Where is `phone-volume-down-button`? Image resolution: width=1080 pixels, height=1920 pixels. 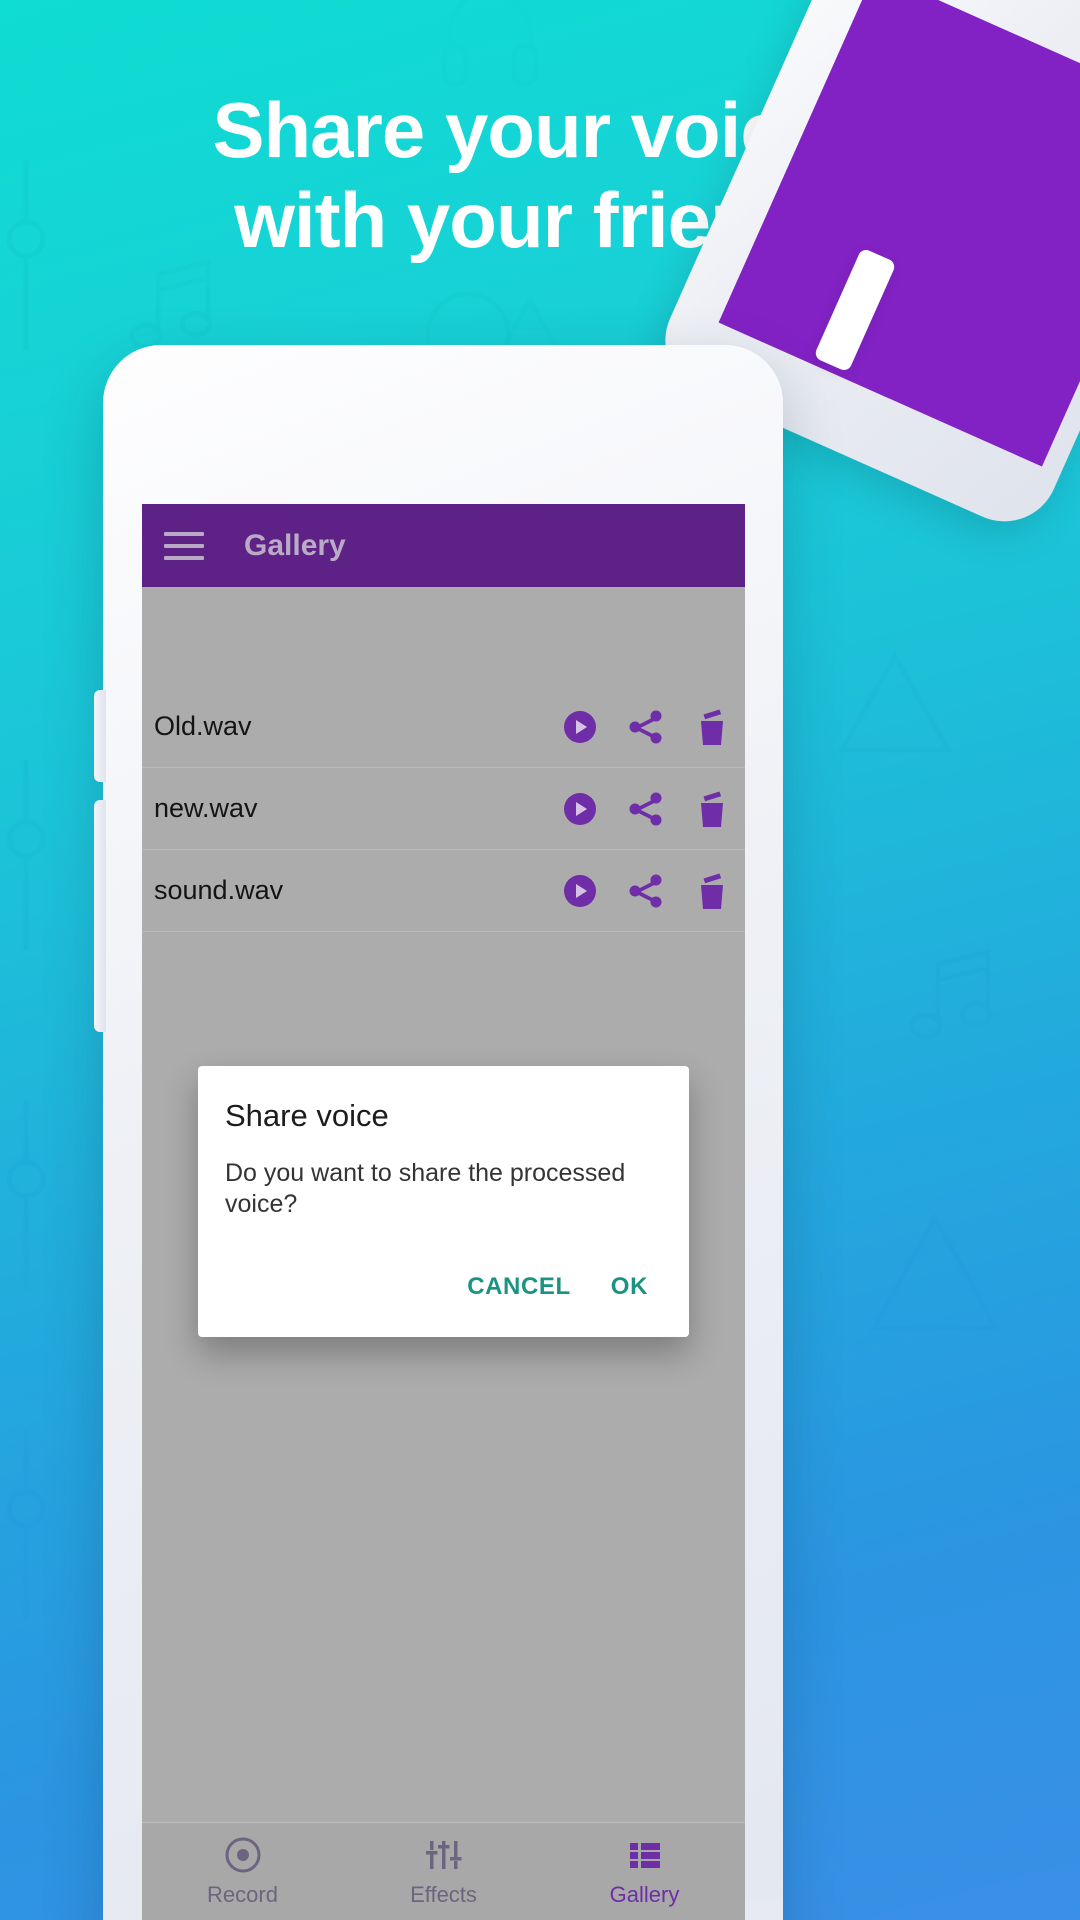 phone-volume-down-button is located at coordinates (100, 916).